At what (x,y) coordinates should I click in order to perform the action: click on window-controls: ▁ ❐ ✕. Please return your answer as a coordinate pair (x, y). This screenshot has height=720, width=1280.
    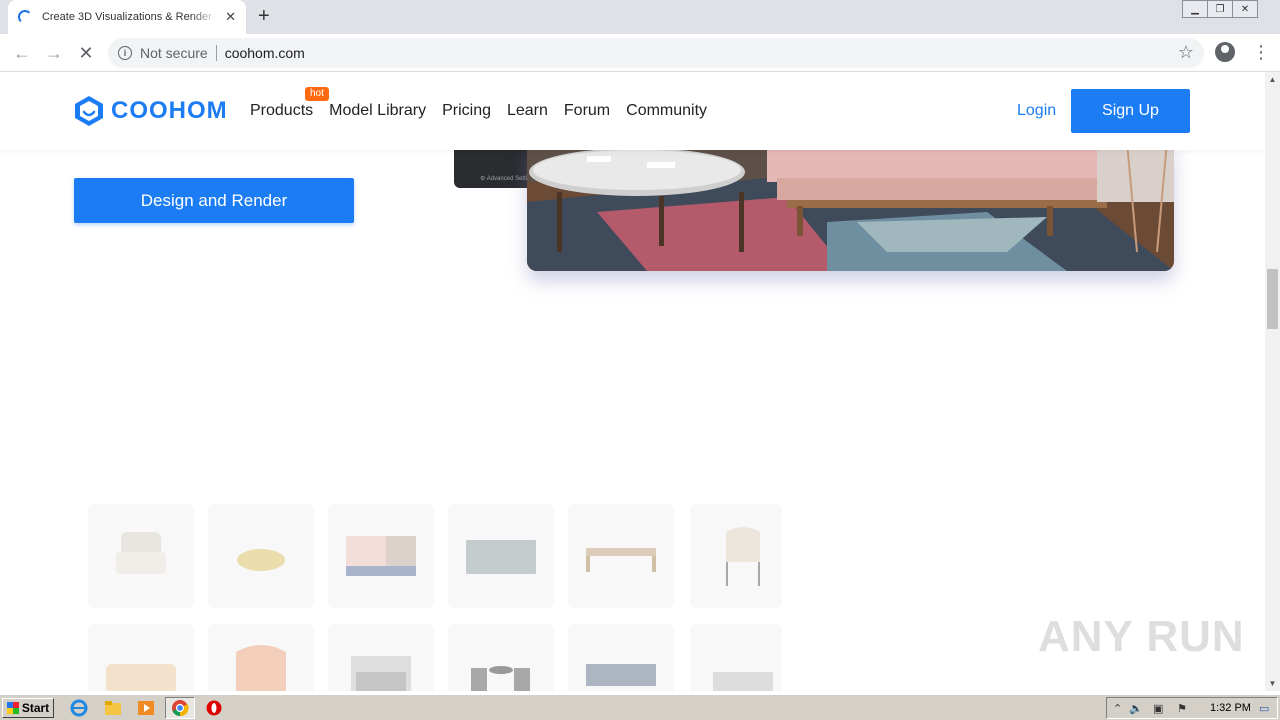
    Looking at the image, I should click on (1220, 9).